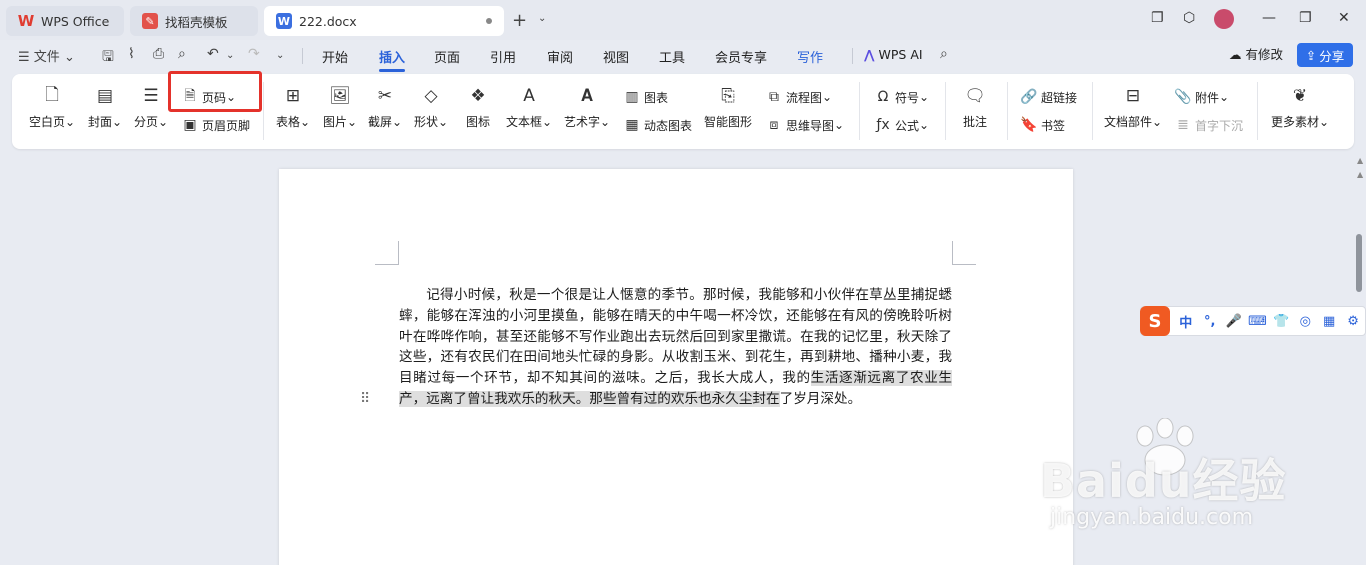 Image resolution: width=1366 pixels, height=565 pixels. What do you see at coordinates (1329, 321) in the screenshot?
I see `grid-icon: ▦` at bounding box center [1329, 321].